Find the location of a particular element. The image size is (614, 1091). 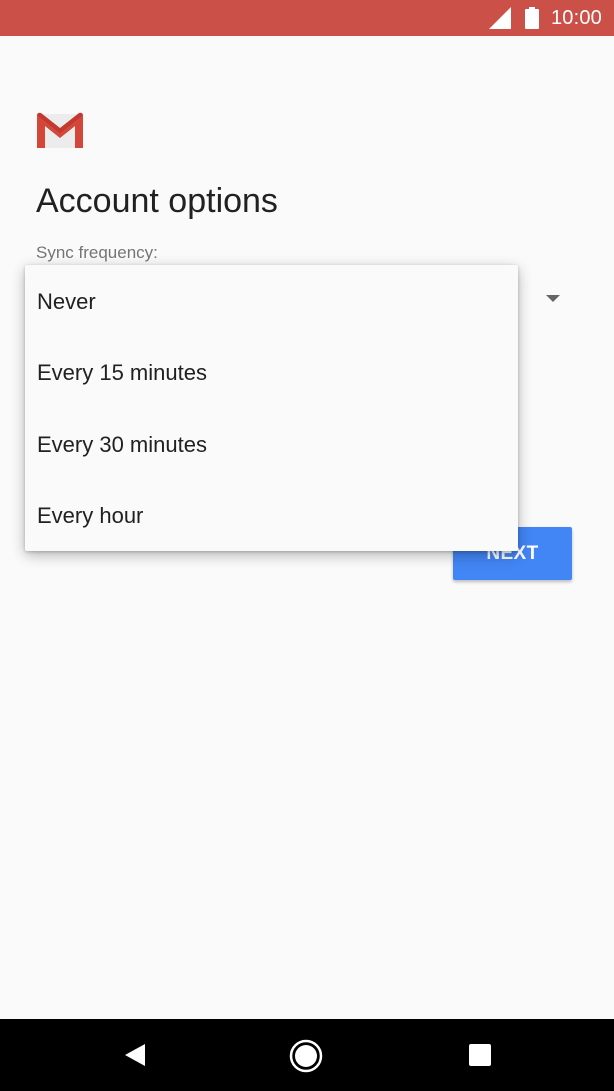

dropdown-option-never: Never is located at coordinates (271, 302).